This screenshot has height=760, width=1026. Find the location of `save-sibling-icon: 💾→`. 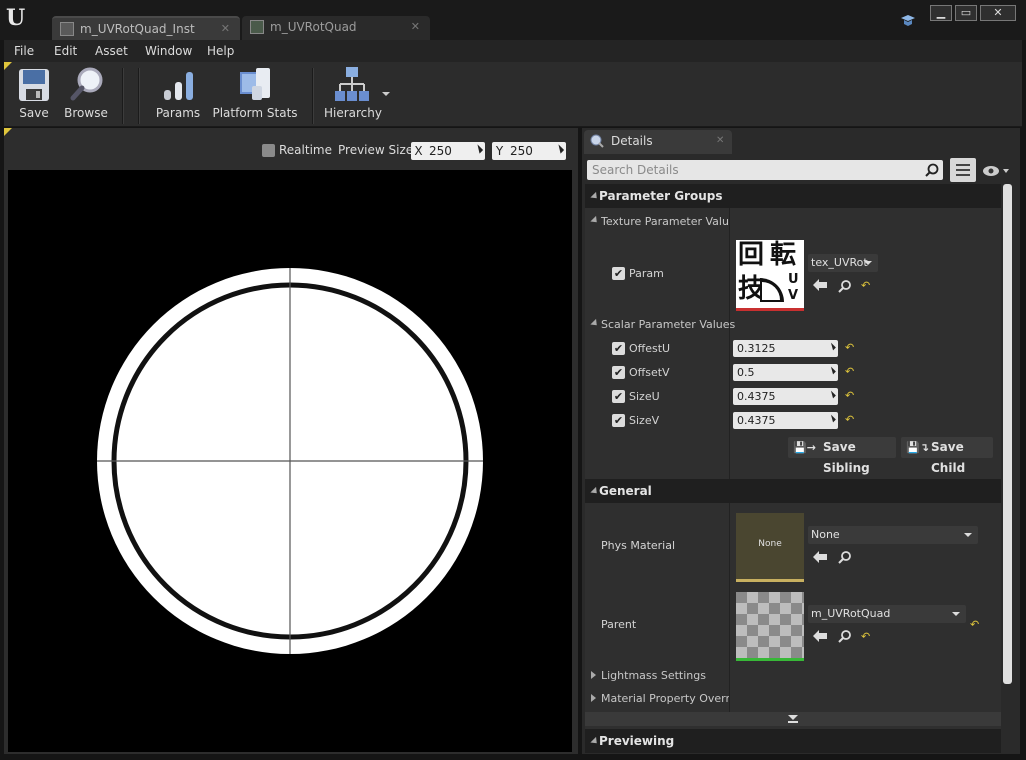

save-sibling-icon: 💾→ is located at coordinates (804, 447).